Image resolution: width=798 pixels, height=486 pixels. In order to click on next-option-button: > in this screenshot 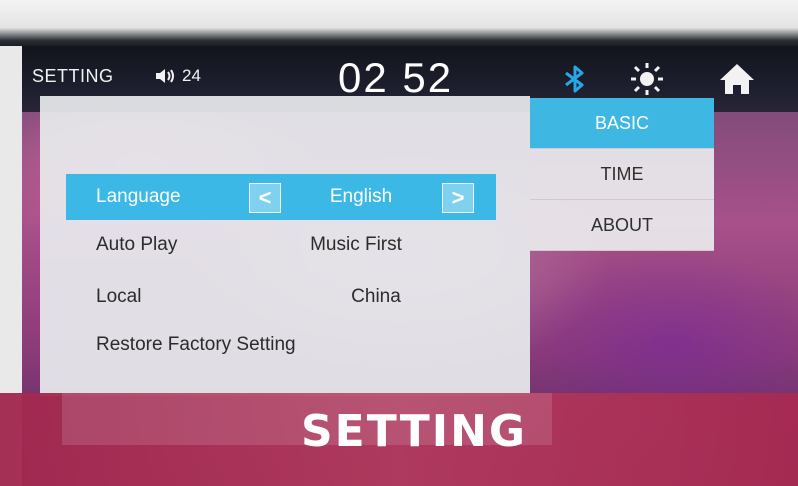, I will do `click(458, 198)`.